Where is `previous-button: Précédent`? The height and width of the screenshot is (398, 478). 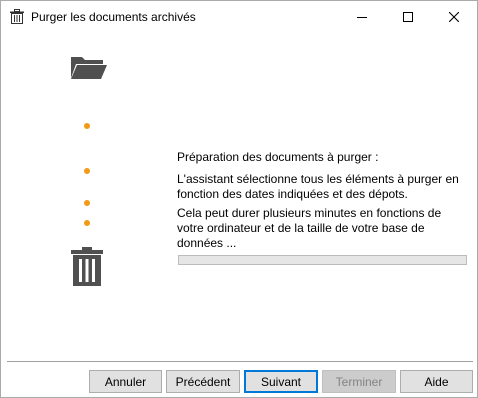 previous-button: Précédent is located at coordinates (203, 381).